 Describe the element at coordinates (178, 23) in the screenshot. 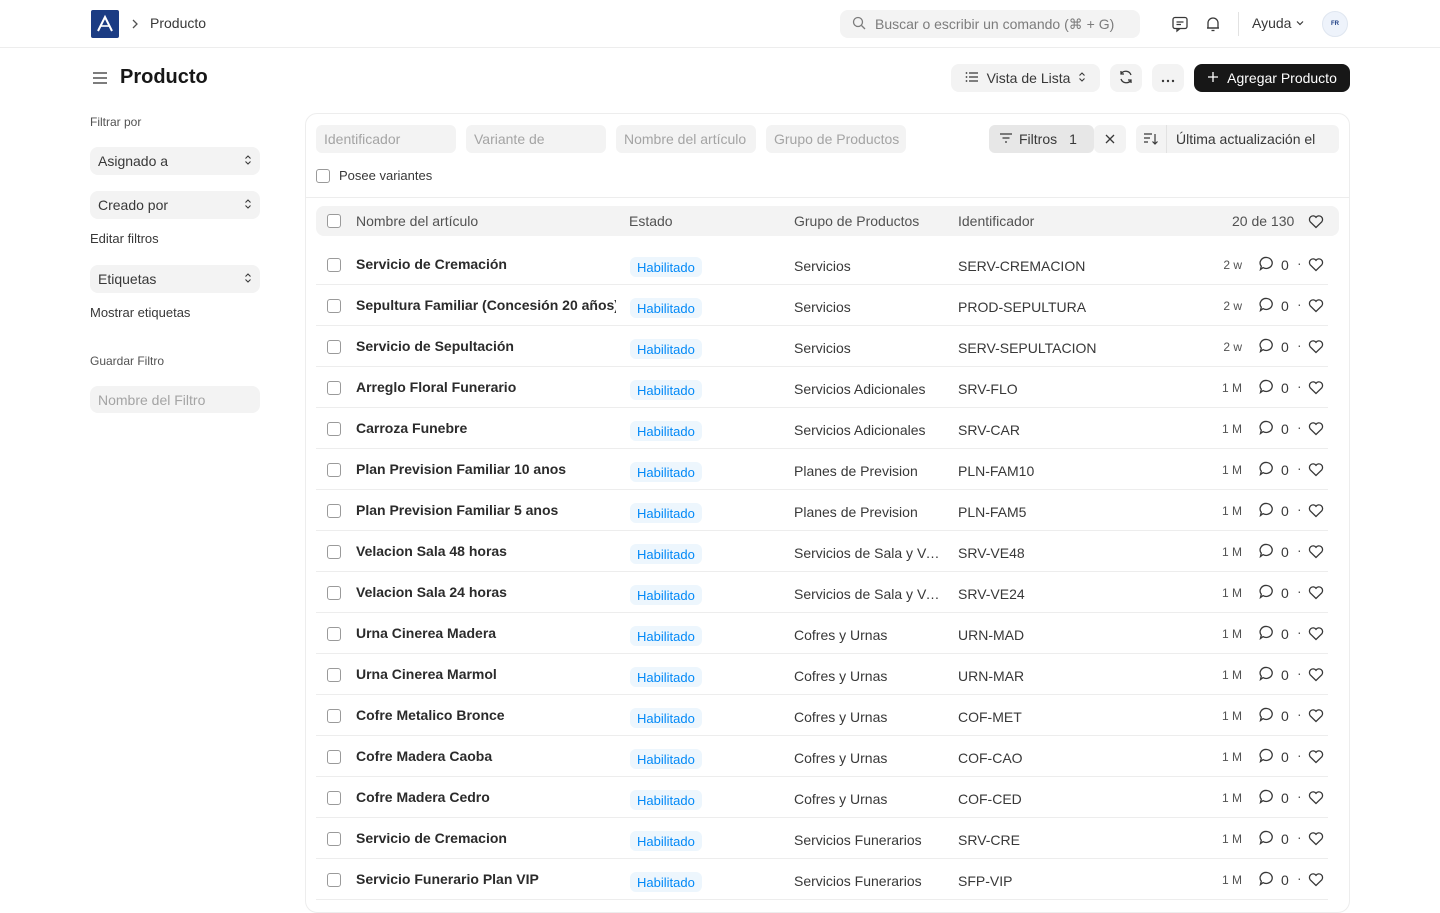

I see `breadcrumb: Producto` at that location.